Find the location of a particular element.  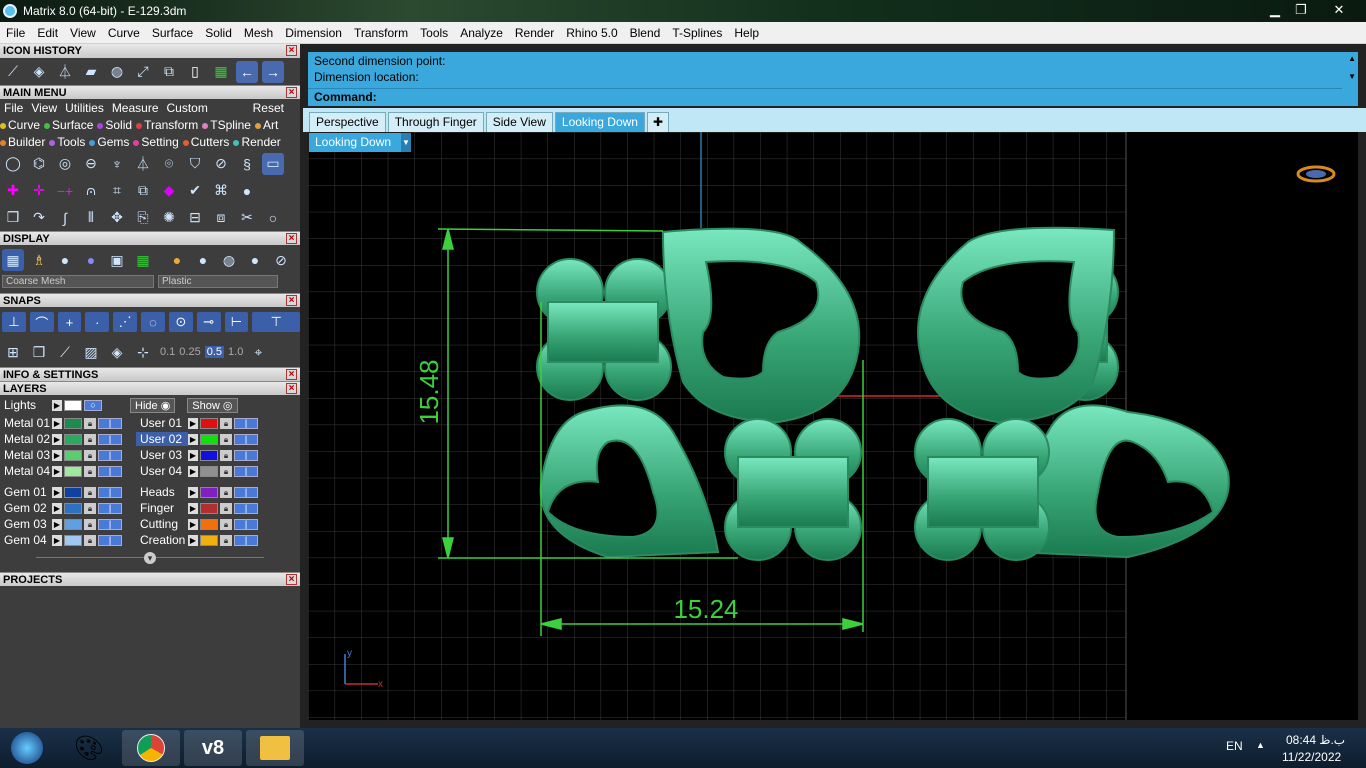

ortho-snap-icon: ⊤ is located at coordinates (276, 322).